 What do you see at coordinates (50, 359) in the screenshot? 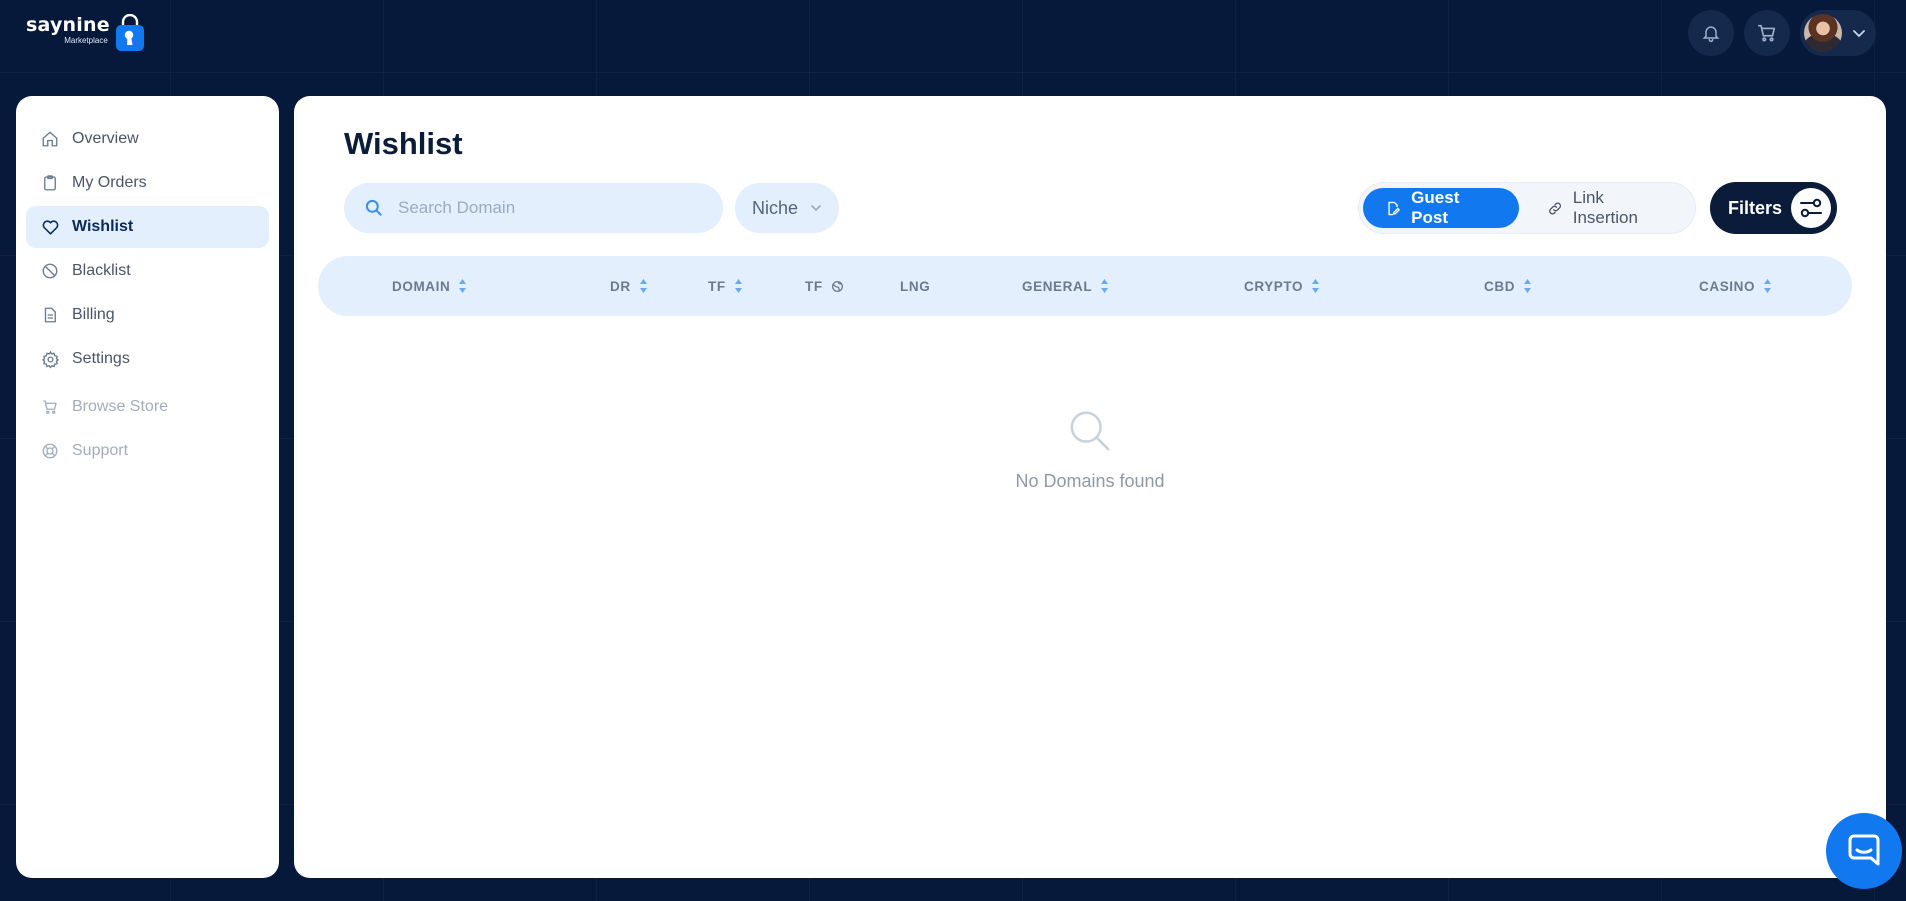
I see `gear-icon` at bounding box center [50, 359].